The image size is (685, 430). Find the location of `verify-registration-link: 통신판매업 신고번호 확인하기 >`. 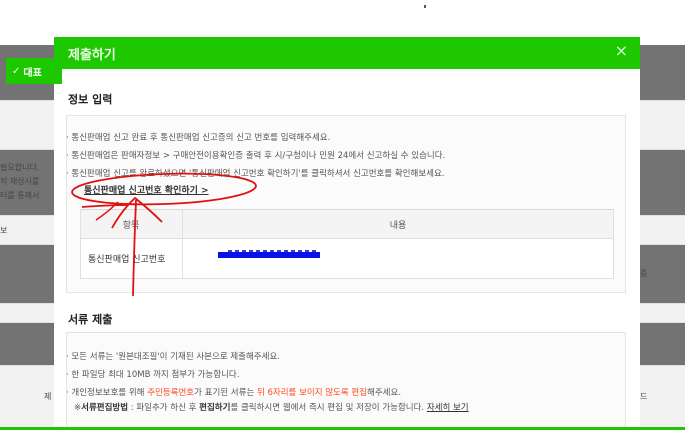

verify-registration-link: 통신판매업 신고번호 확인하기 > is located at coordinates (146, 189).